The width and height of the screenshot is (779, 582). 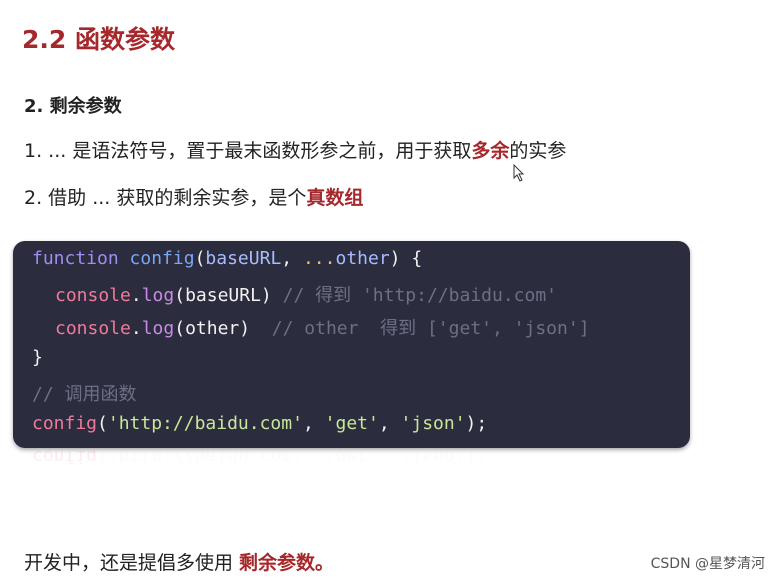 I want to click on point-text: 1. ... 是语法符号，置于最末函数形参之前，用于获取, so click(x=248, y=151).